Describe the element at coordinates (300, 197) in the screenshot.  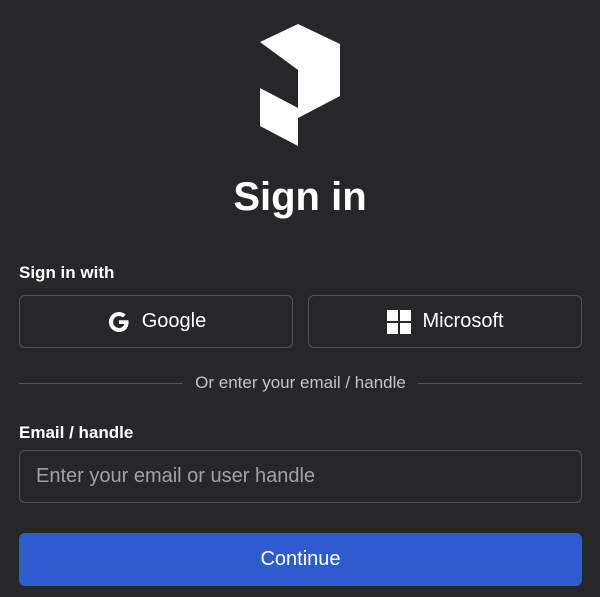
I see `page-title: Sign in` at that location.